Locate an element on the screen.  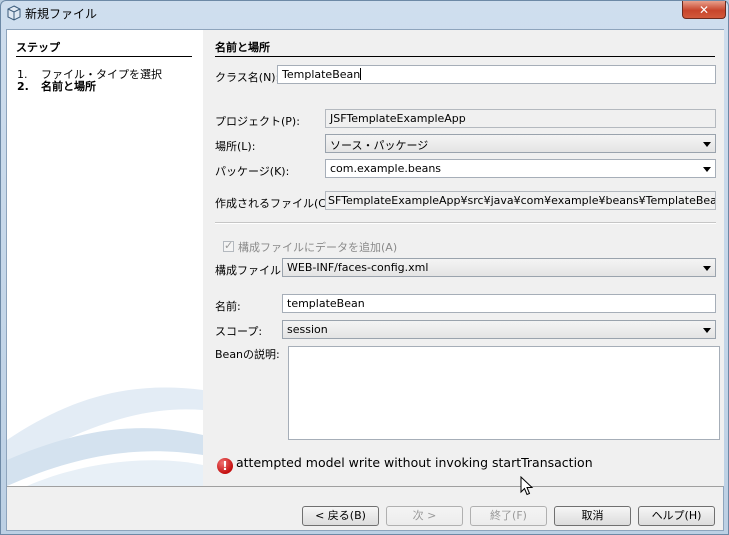
step-item-name-and-location: 2. 名前と場所 is located at coordinates (56, 86).